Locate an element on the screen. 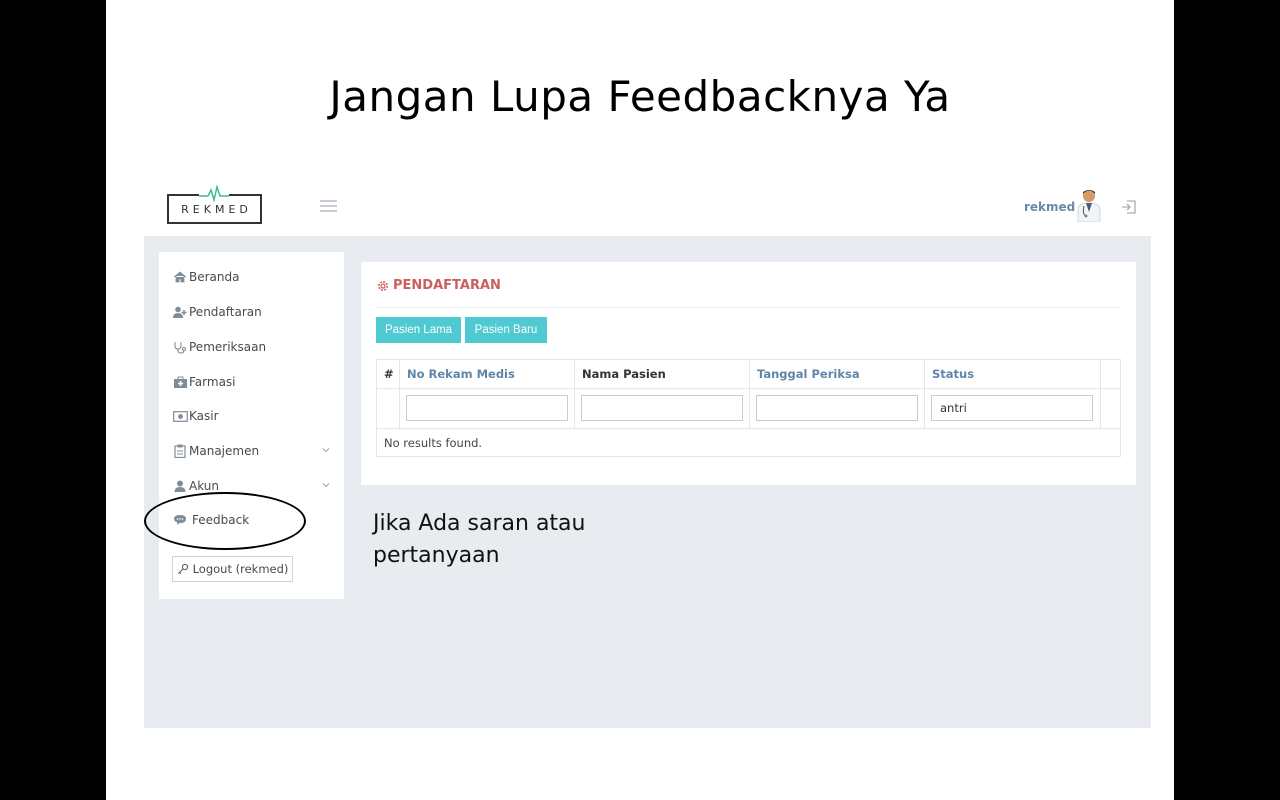 The width and height of the screenshot is (1280, 800). clipboard-icon is located at coordinates (180, 451).